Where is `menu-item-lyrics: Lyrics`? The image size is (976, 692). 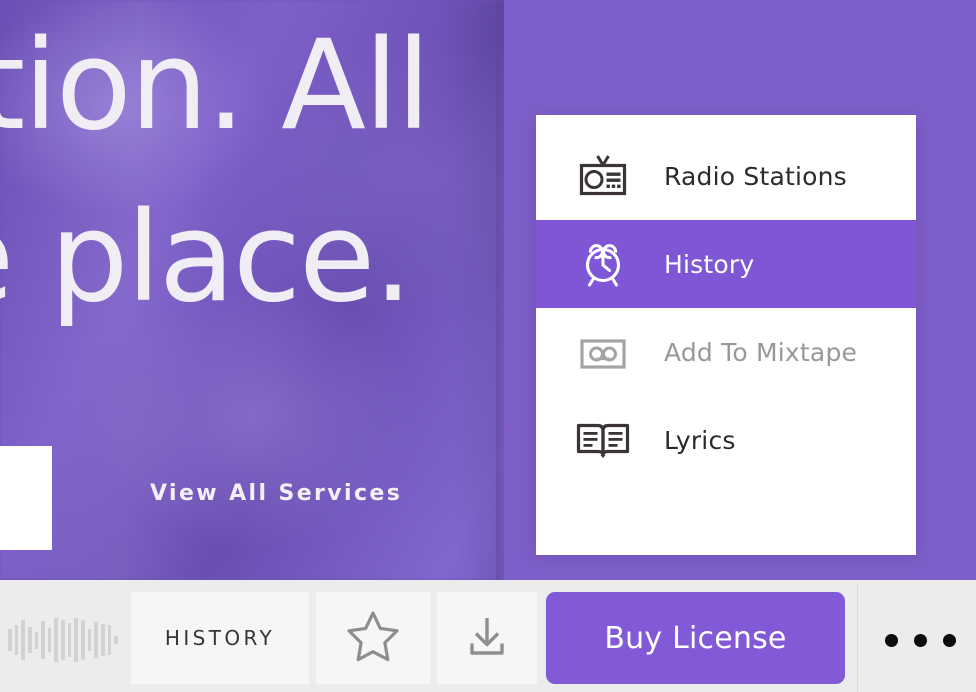
menu-item-lyrics: Lyrics is located at coordinates (726, 440).